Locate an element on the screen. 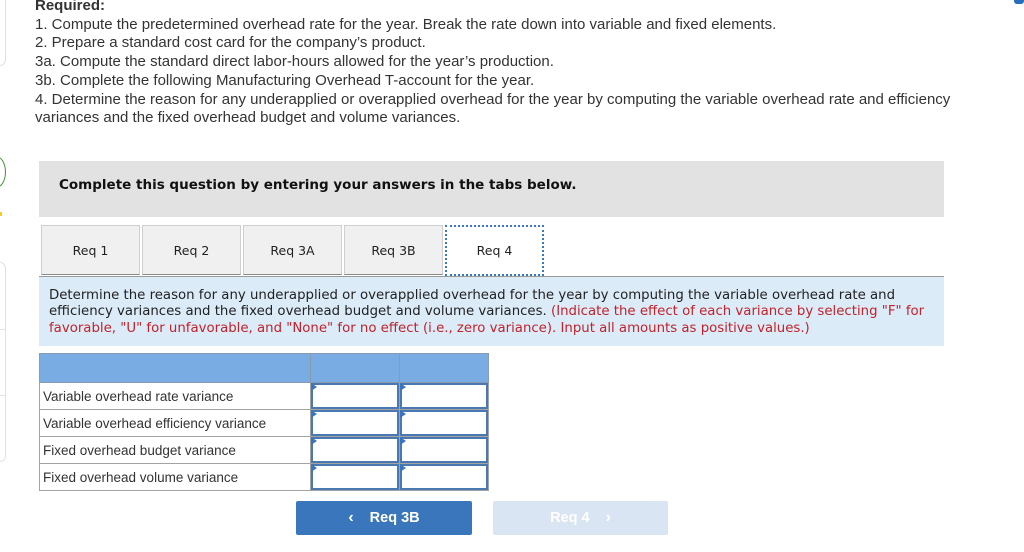 The height and width of the screenshot is (552, 1024). tab-req-1: Req 1 is located at coordinates (90, 250).